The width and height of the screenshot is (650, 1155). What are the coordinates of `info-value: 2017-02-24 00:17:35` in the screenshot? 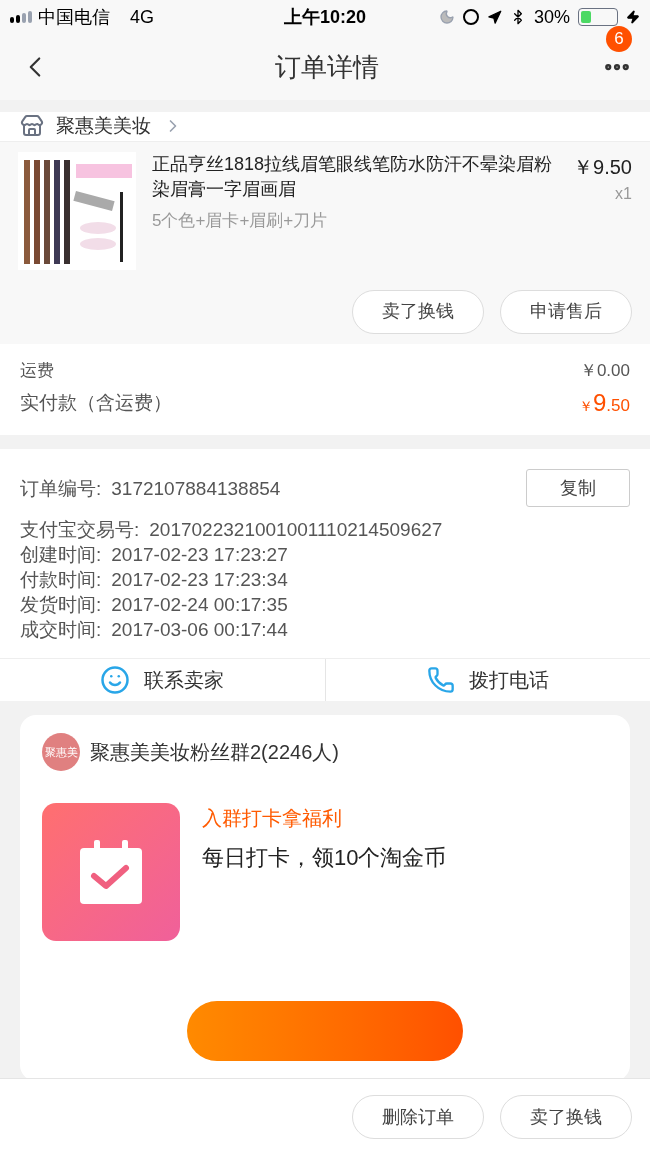 It's located at (199, 605).